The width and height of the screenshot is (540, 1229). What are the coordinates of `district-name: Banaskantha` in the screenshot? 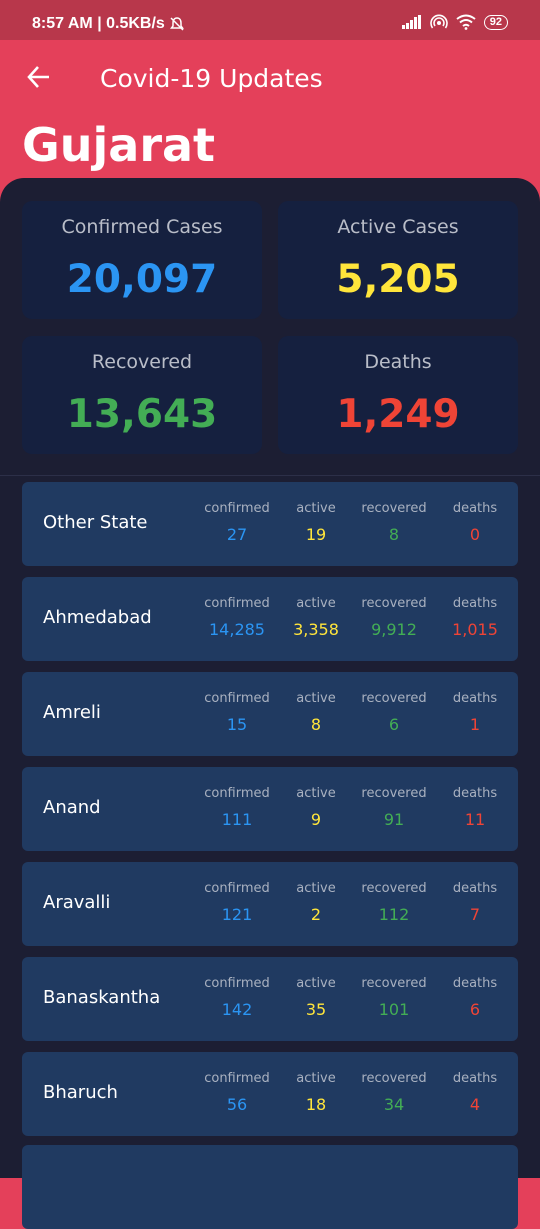 It's located at (102, 997).